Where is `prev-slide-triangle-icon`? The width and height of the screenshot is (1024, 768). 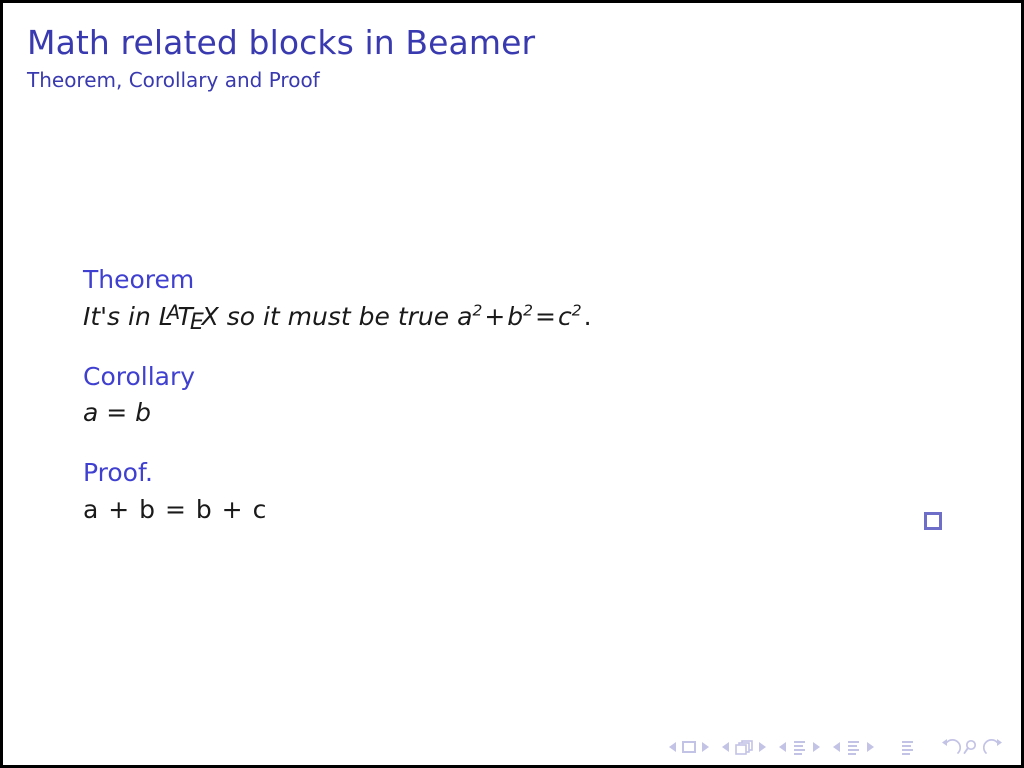
prev-slide-triangle-icon is located at coordinates (673, 747).